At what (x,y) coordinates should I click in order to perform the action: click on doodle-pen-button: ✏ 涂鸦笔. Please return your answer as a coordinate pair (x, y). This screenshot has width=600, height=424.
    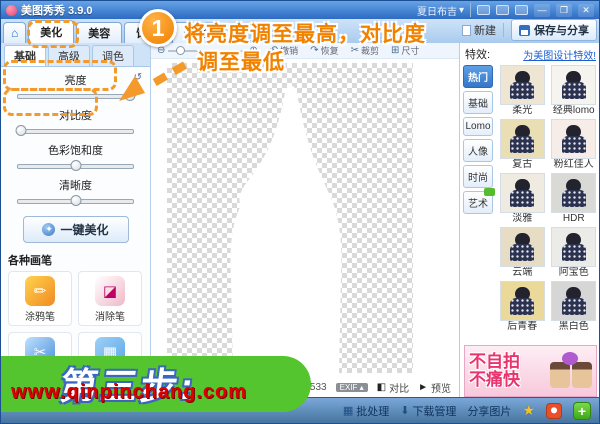
    Looking at the image, I should click on (38, 298).